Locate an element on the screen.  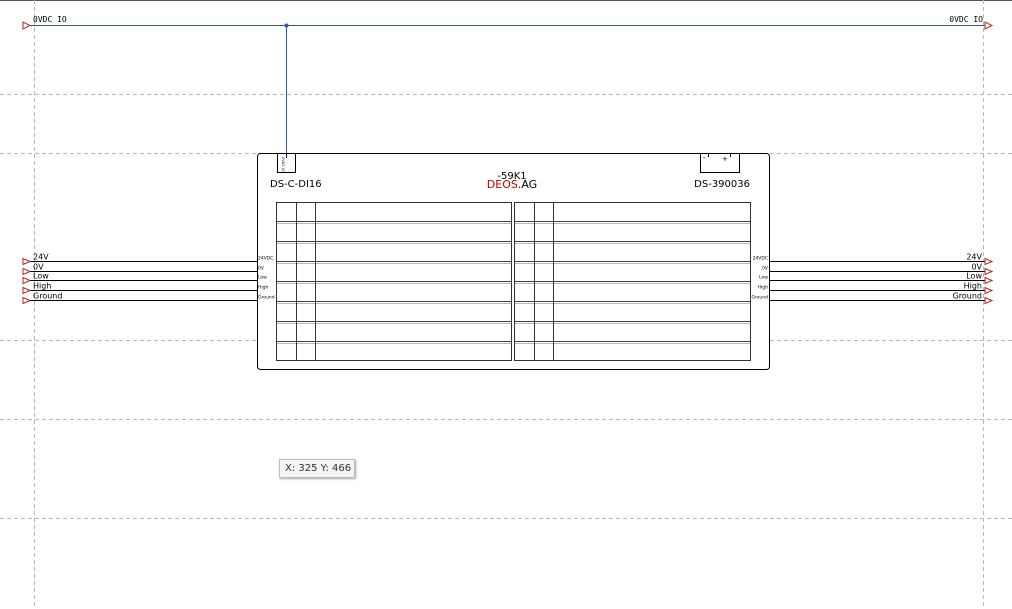
right-signal-24v: 24V is located at coordinates (881, 259).